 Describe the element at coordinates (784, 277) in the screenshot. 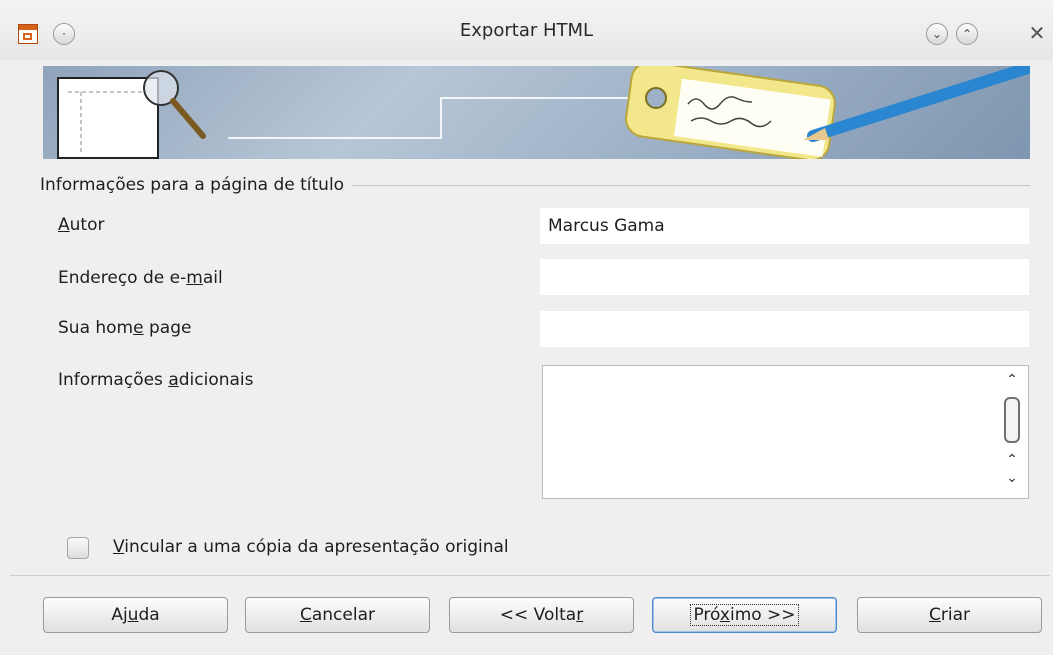

I see `email-input` at that location.